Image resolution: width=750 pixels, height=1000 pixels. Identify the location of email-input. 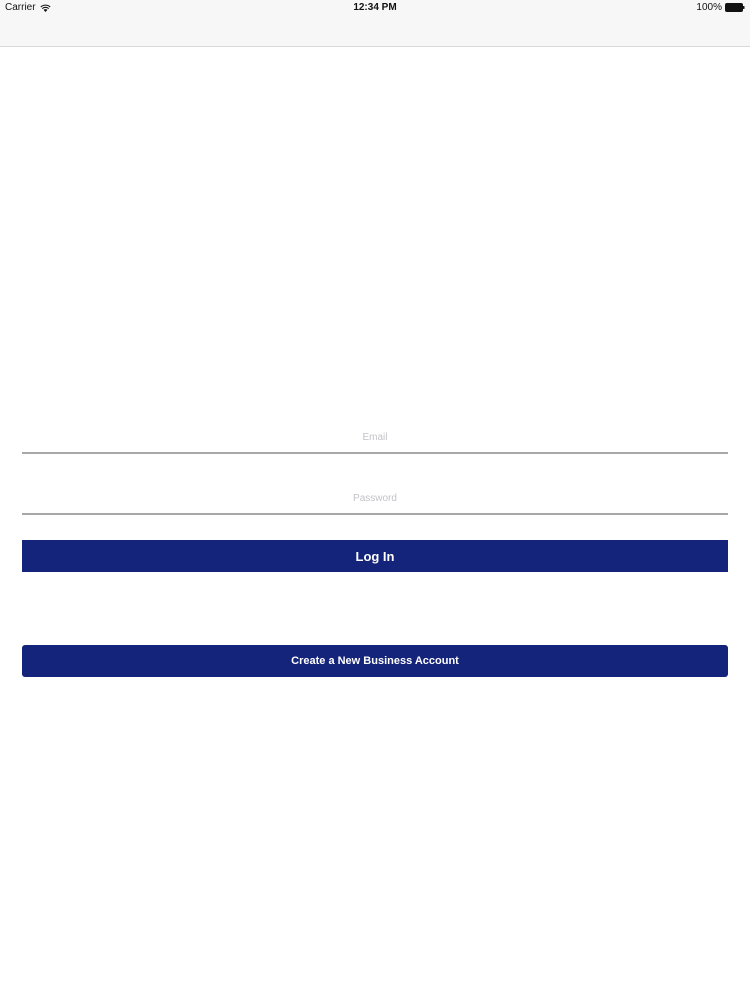
(375, 437).